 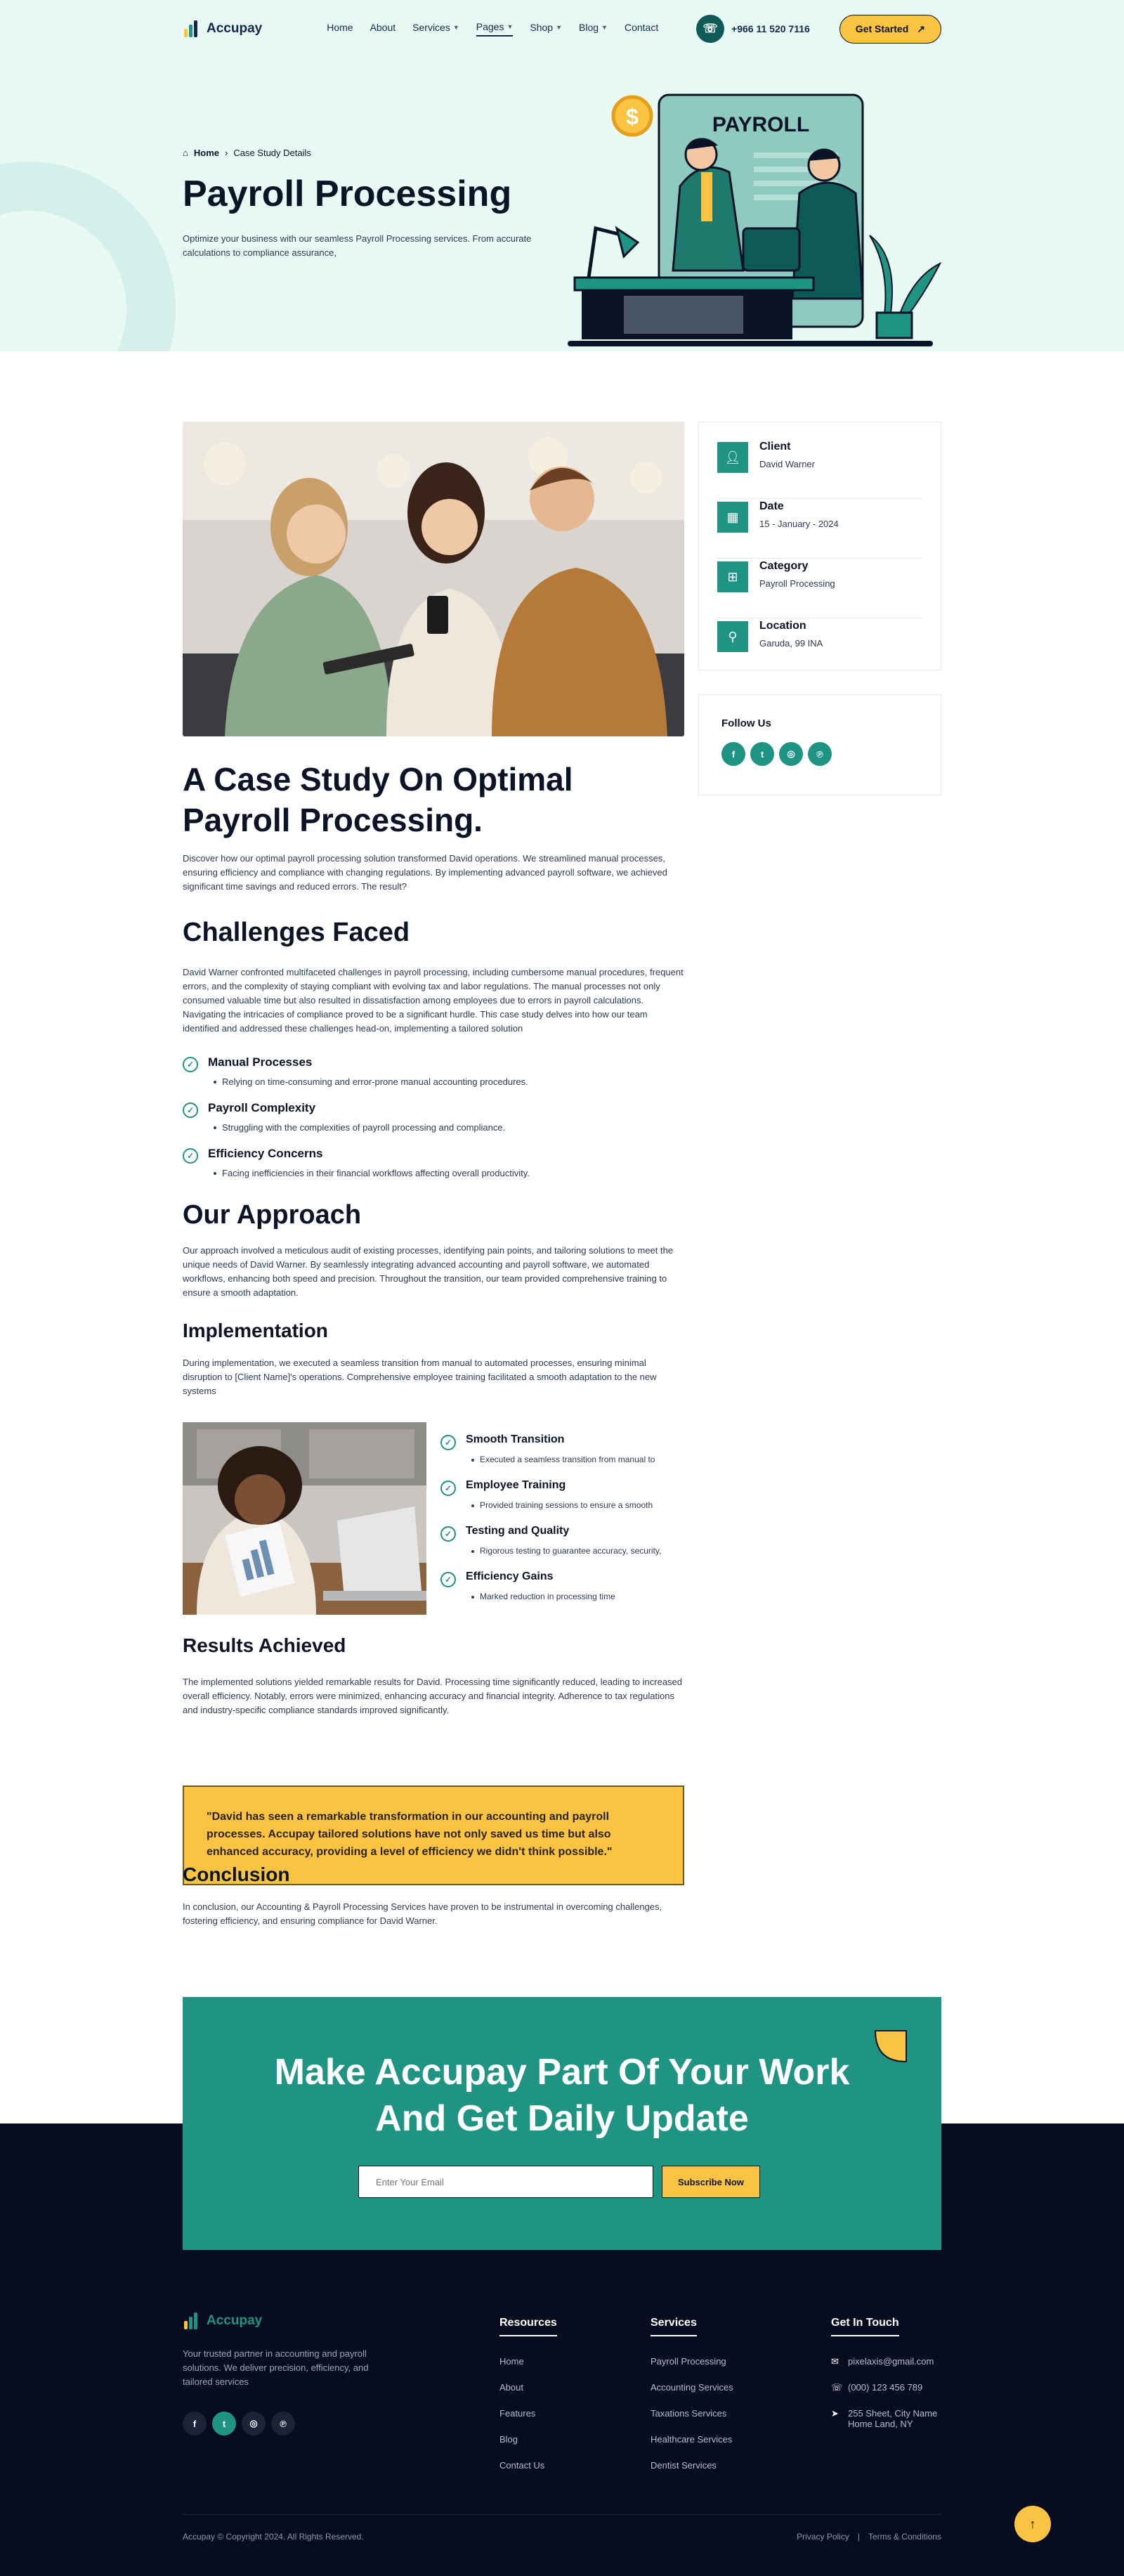 What do you see at coordinates (890, 29) in the screenshot?
I see `get-started-button: Get Started ↗` at bounding box center [890, 29].